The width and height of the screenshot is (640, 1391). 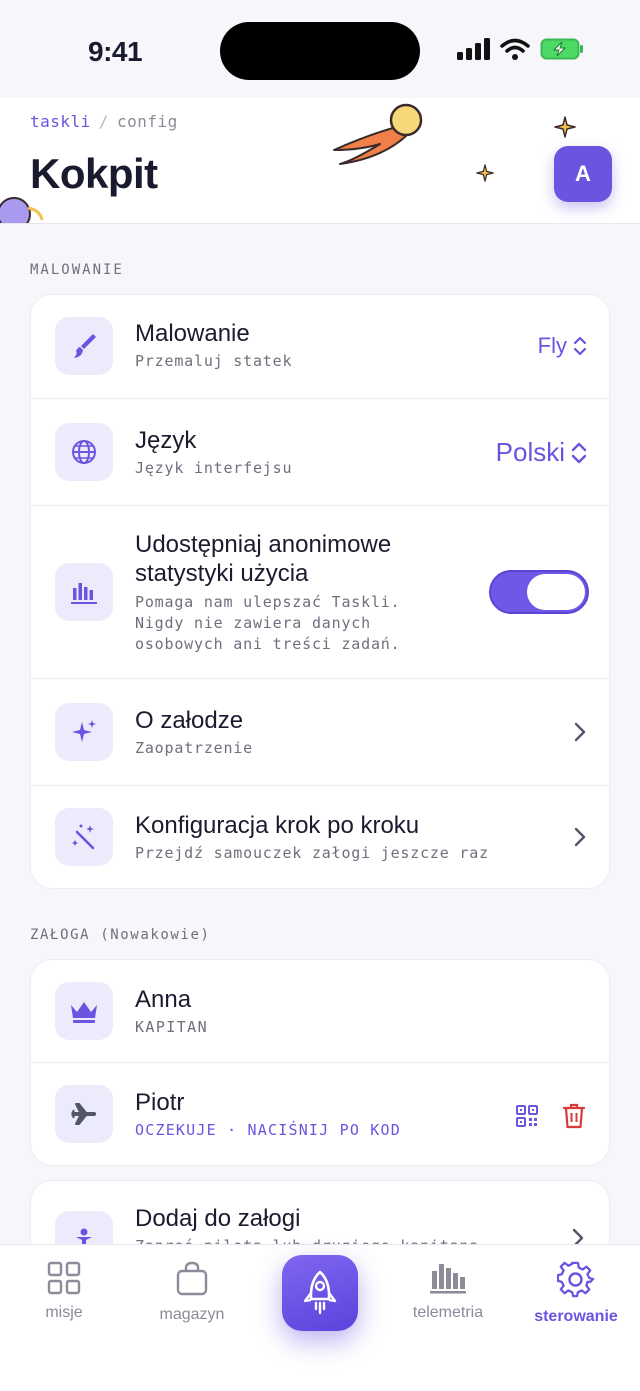 I want to click on language-select: Polski, so click(x=541, y=452).